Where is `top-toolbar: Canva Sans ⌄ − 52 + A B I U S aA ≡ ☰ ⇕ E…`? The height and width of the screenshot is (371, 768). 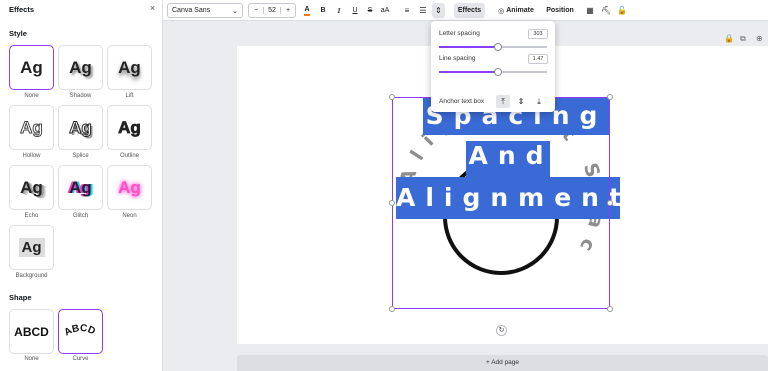
top-toolbar: Canva Sans ⌄ − 52 + A B I U S aA ≡ ☰ ⇕ E… is located at coordinates (465, 10).